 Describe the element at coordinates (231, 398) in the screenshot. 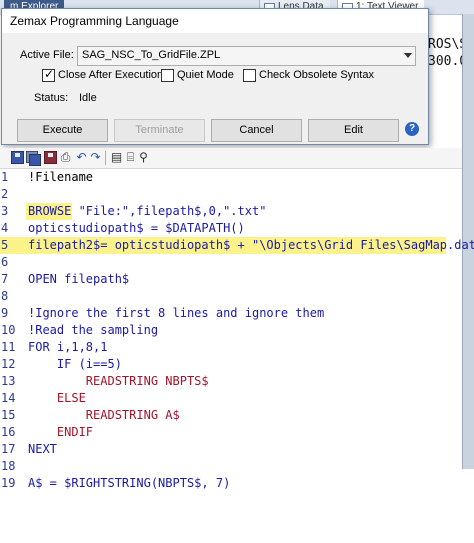

I see `code-line: 14 ELSE` at that location.